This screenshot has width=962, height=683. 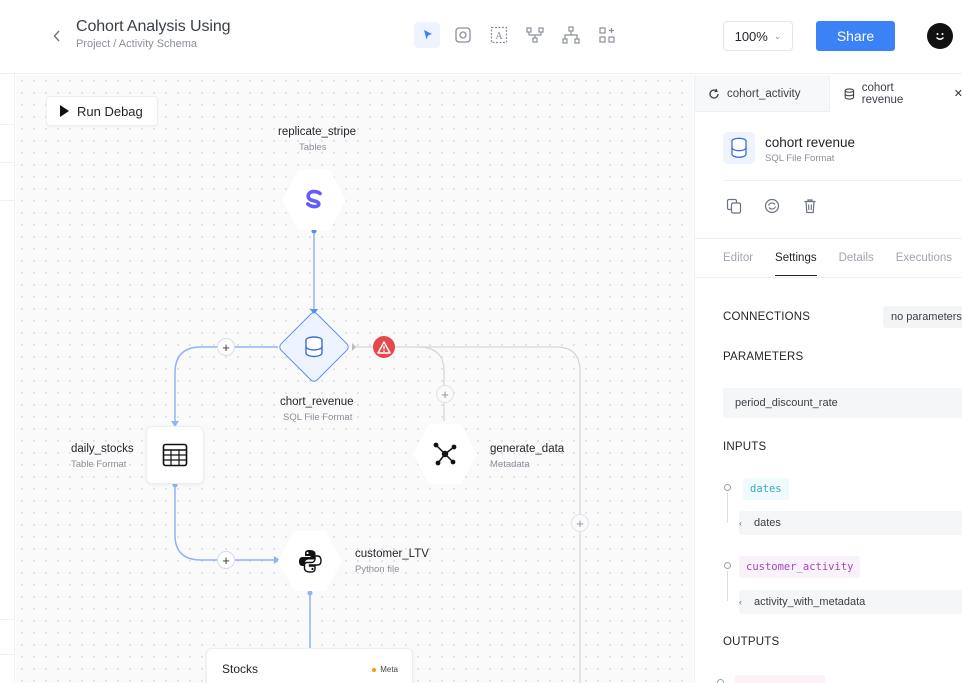 I want to click on share-button: Share, so click(x=855, y=36).